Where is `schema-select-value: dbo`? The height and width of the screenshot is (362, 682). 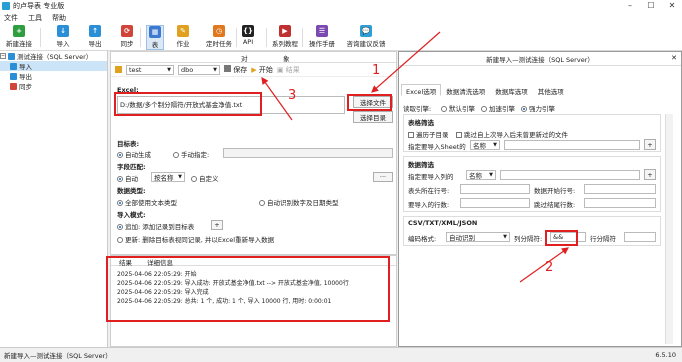 schema-select-value: dbo is located at coordinates (187, 69).